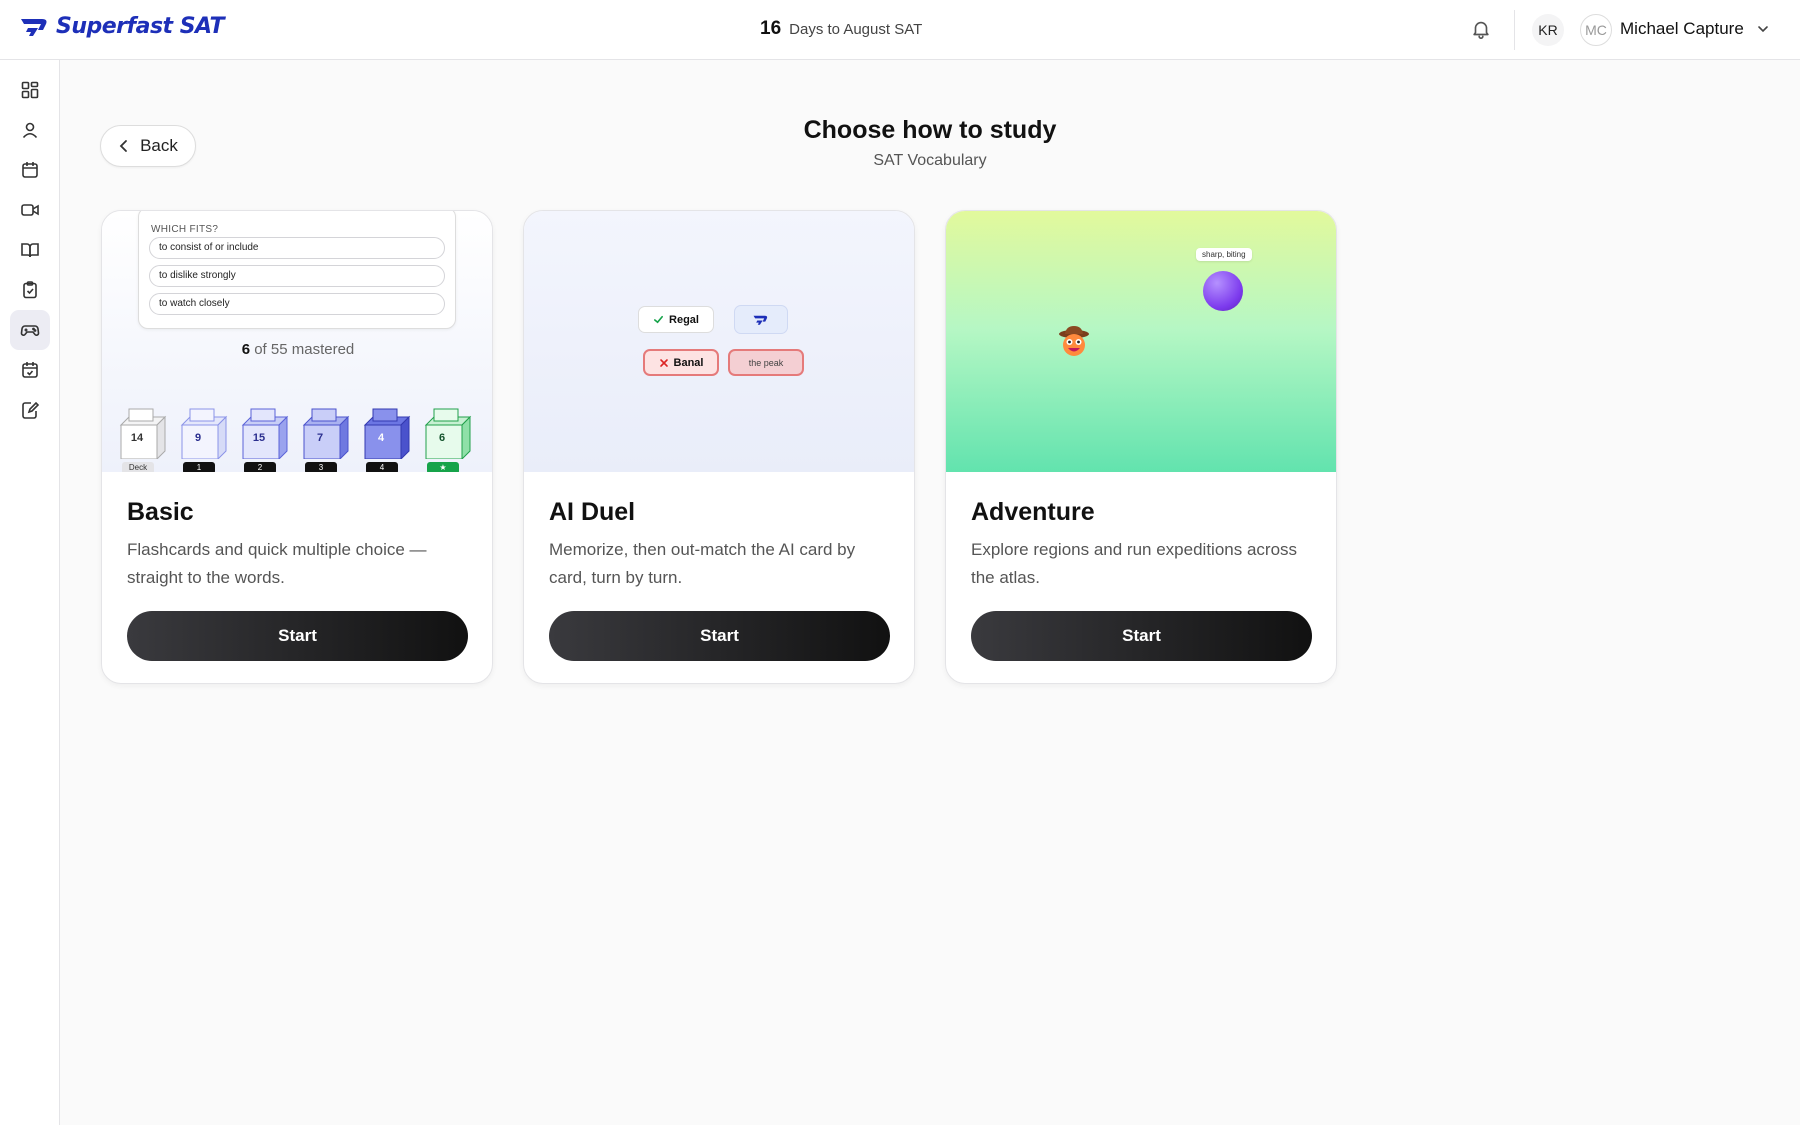  What do you see at coordinates (297, 636) in the screenshot?
I see `start-basic-button: Start` at bounding box center [297, 636].